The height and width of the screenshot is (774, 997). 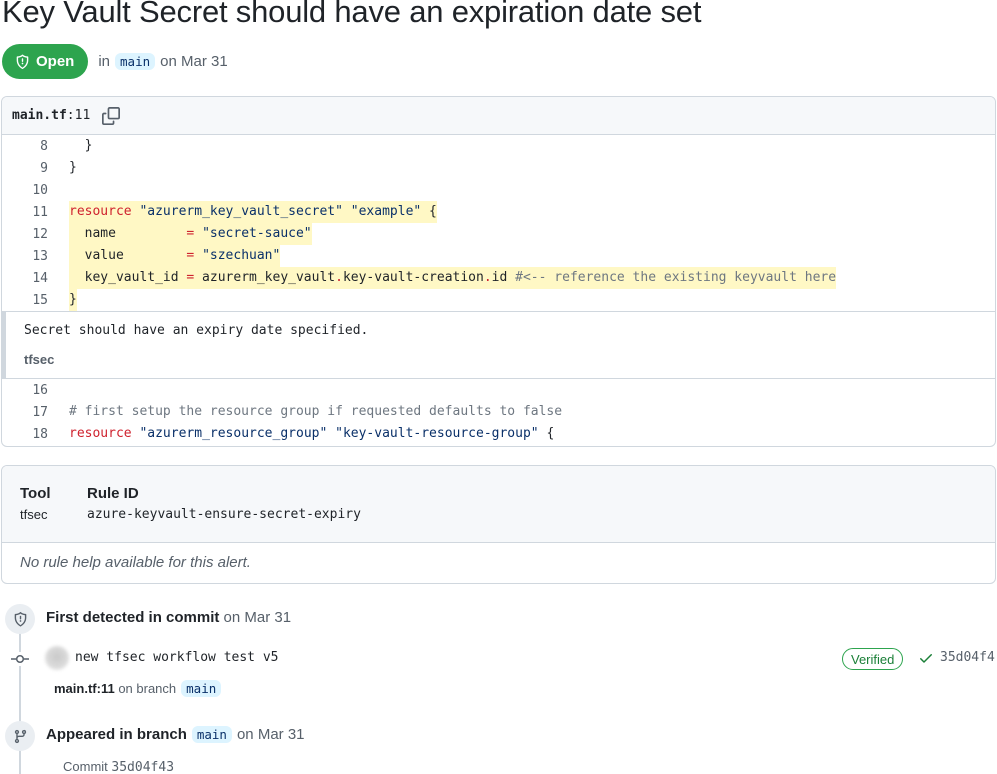 I want to click on line-number: 15, so click(x=25, y=300).